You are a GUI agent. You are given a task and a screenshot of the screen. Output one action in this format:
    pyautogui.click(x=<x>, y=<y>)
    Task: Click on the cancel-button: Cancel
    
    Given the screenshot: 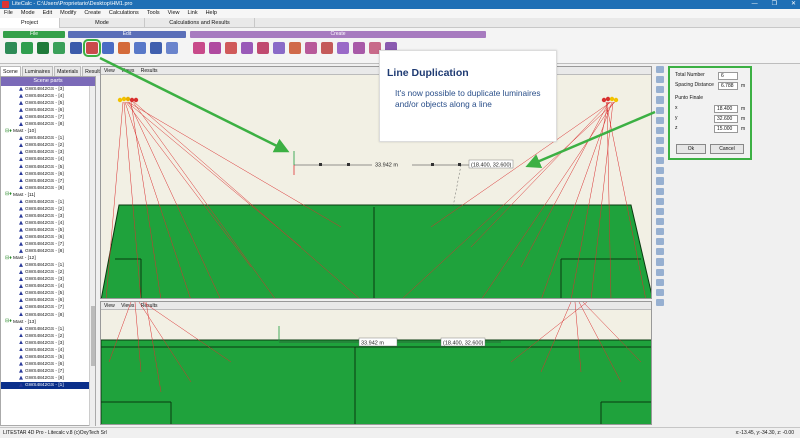 What is the action you would take?
    pyautogui.click(x=727, y=149)
    